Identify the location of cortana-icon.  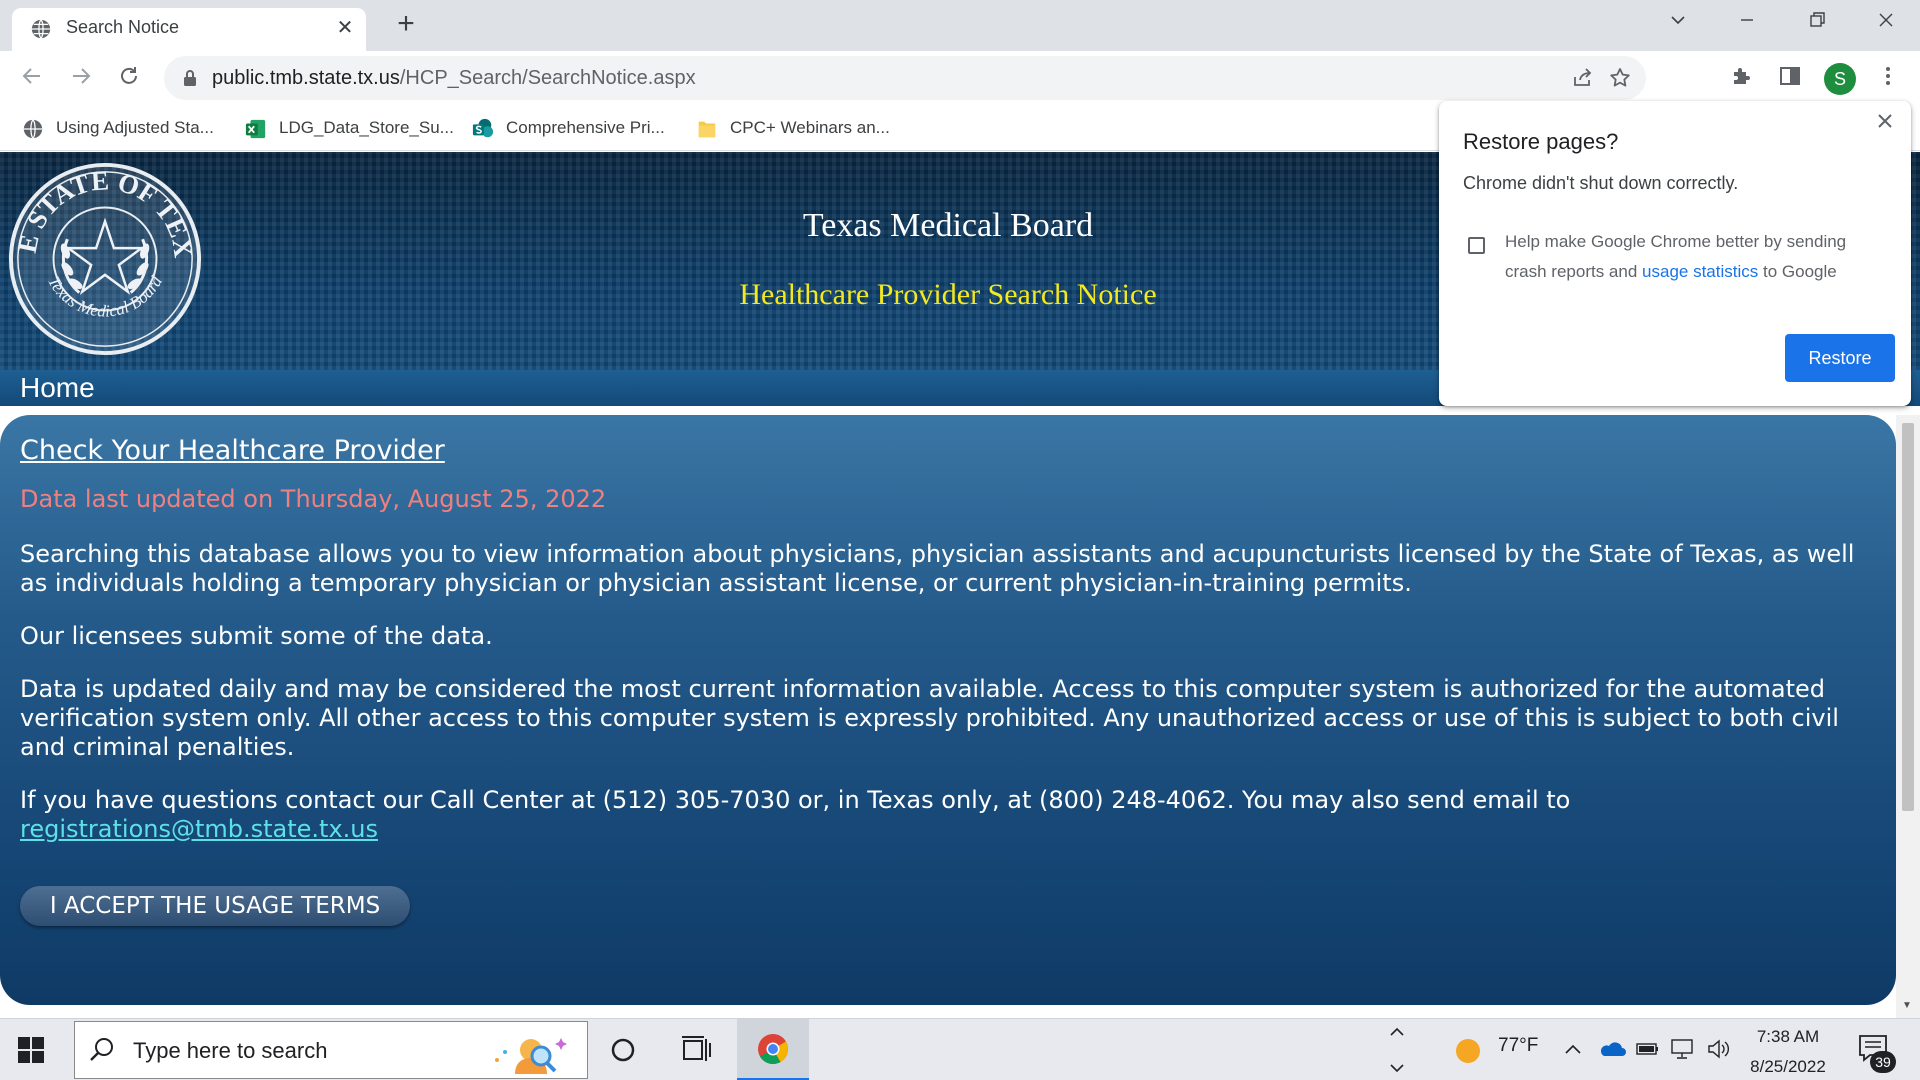
(623, 1049).